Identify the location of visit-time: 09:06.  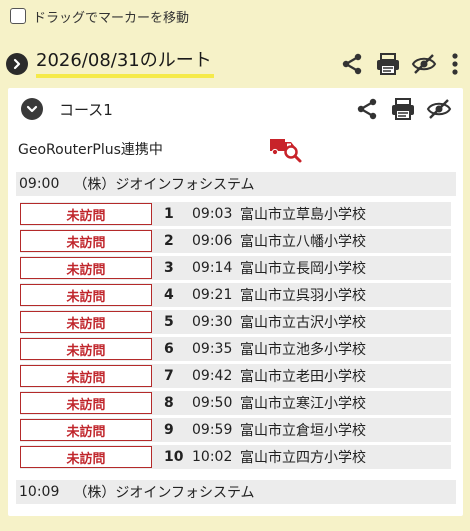
(212, 241).